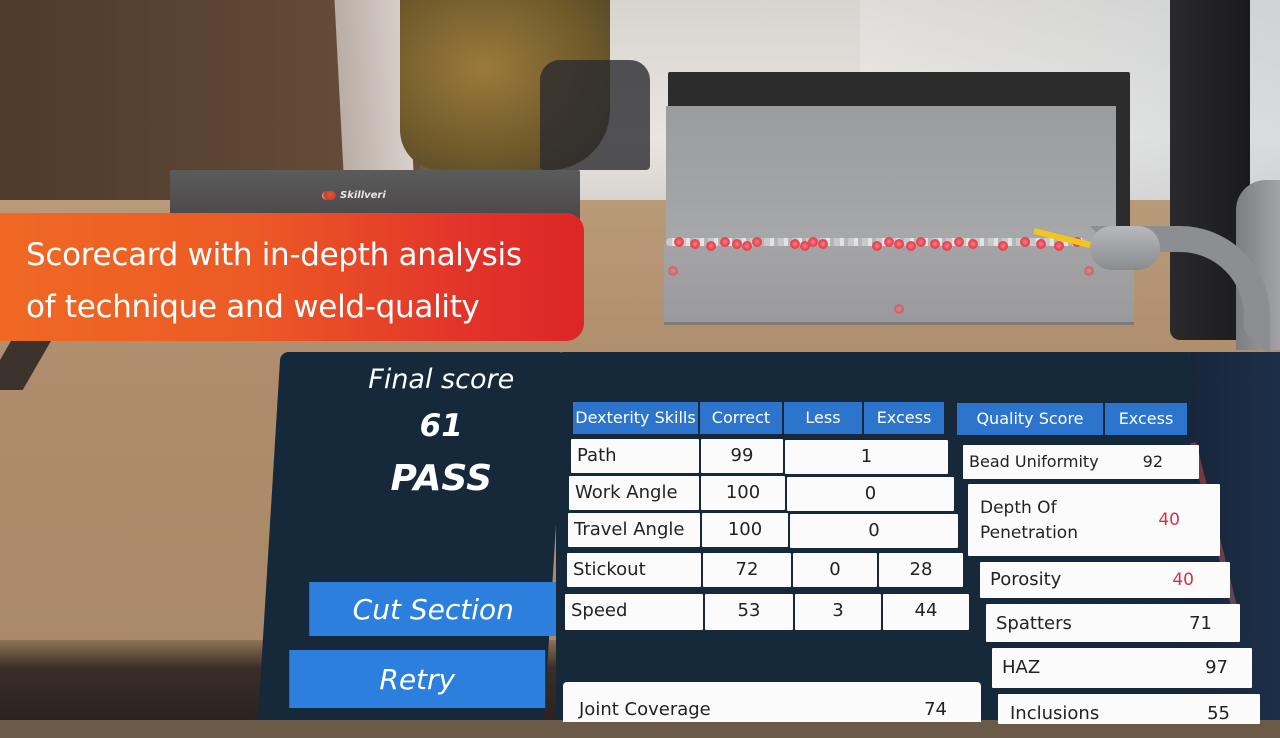 This screenshot has width=1280, height=738. I want to click on final-score-panel: Final score 61 PASS Cut Section Retry, so click(412, 536).